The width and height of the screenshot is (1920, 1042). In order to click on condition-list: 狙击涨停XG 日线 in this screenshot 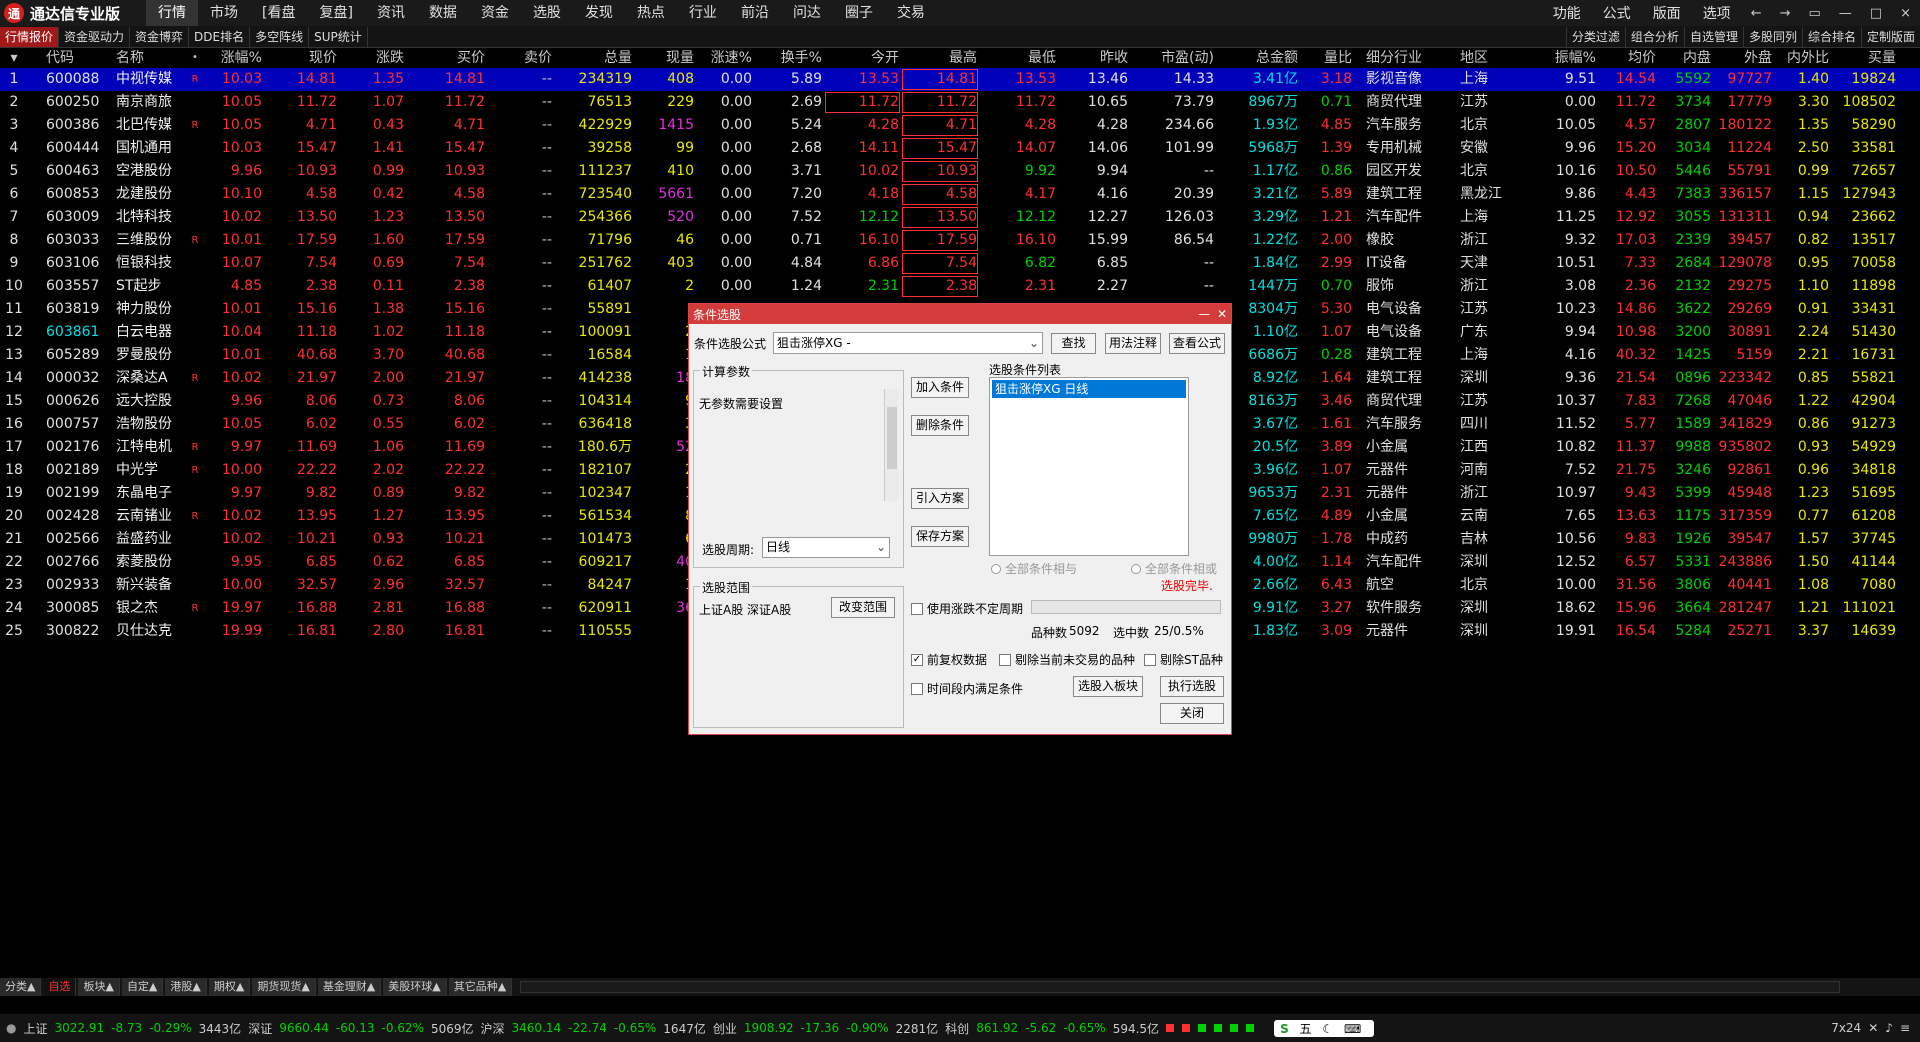, I will do `click(1089, 466)`.